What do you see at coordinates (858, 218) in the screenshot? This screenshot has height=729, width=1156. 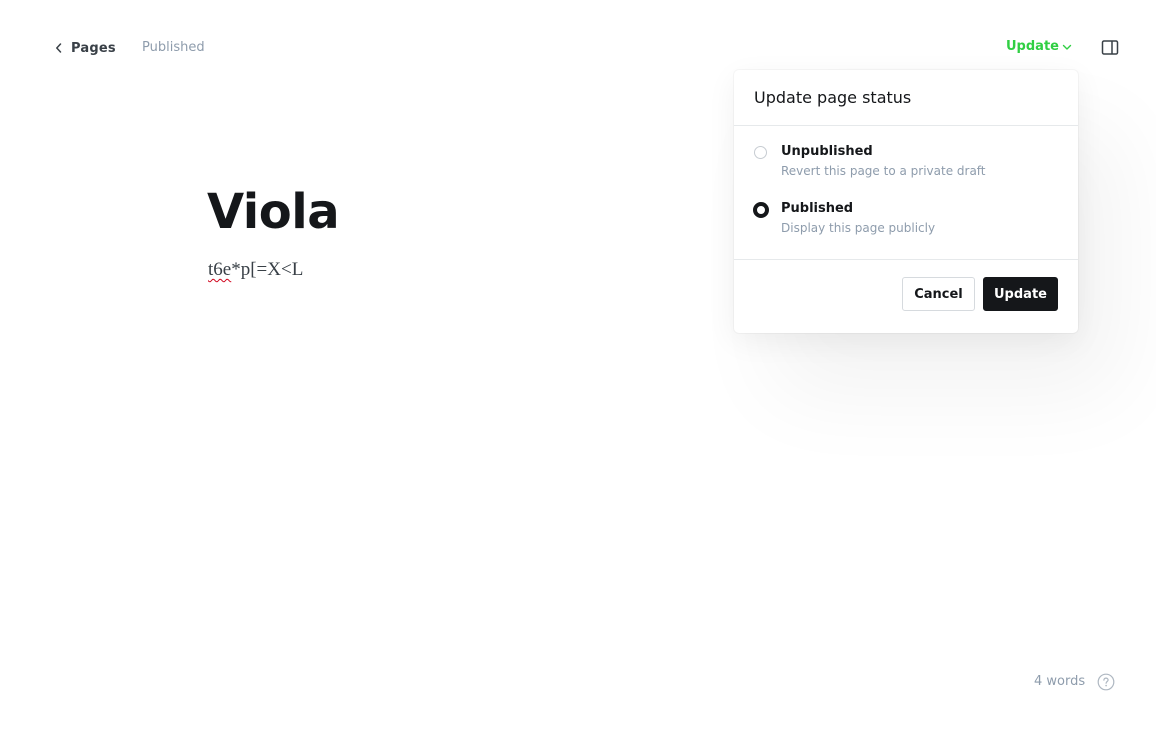 I see `option-text: Published Display this page publicly` at bounding box center [858, 218].